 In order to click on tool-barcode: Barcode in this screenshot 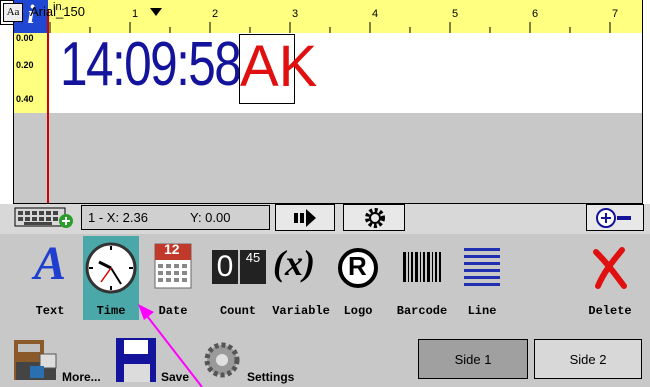, I will do `click(422, 278)`.